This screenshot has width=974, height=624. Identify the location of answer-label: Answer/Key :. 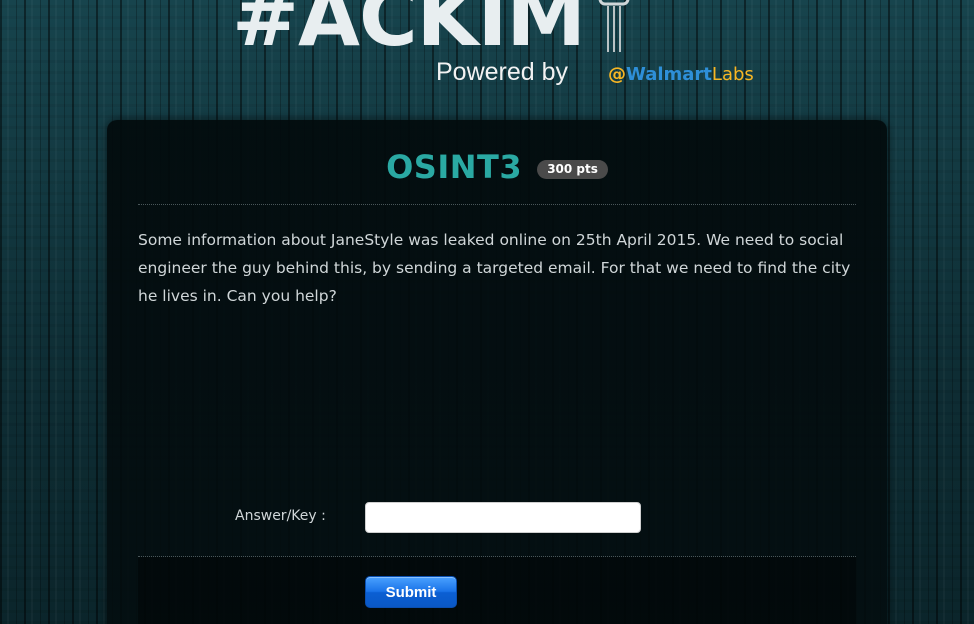
(280, 516).